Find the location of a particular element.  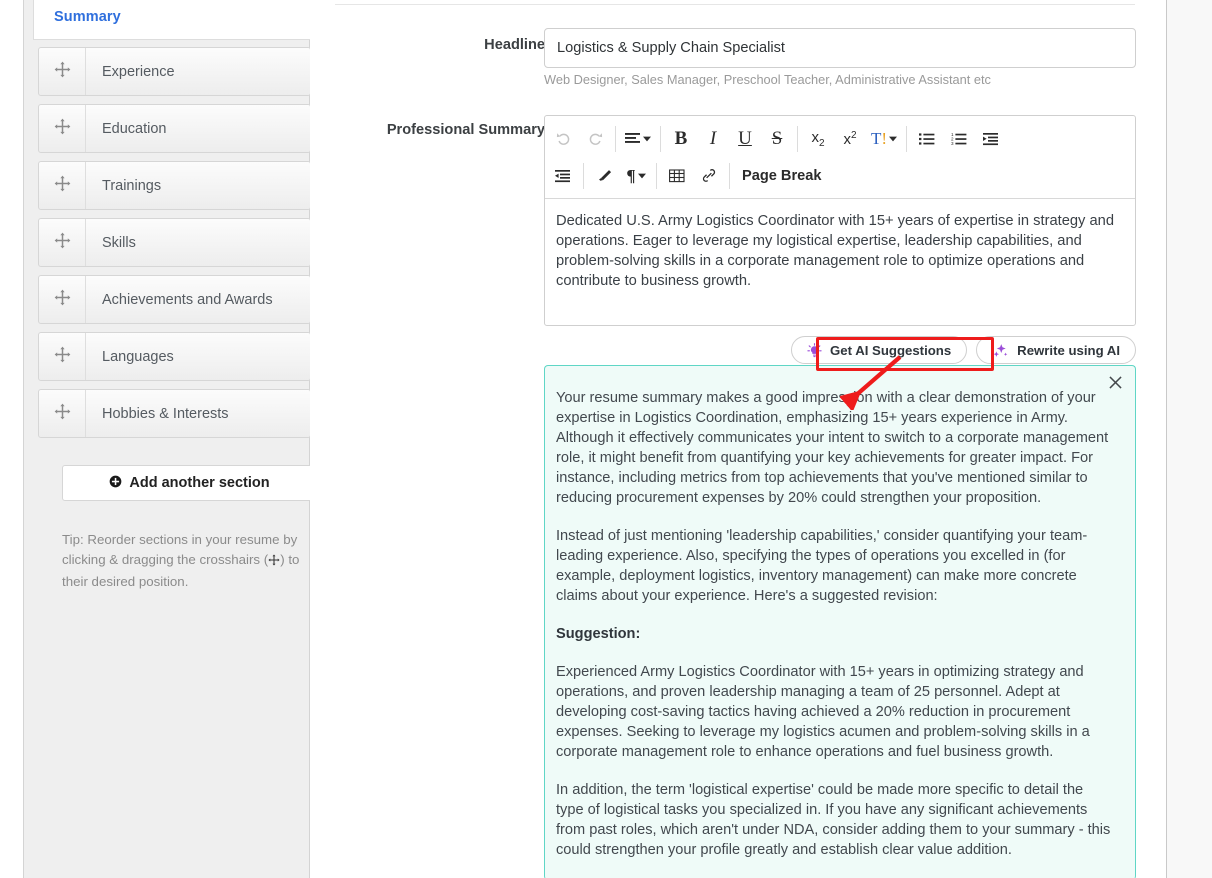

section-item-label: Hobbies & Interests is located at coordinates (165, 413).